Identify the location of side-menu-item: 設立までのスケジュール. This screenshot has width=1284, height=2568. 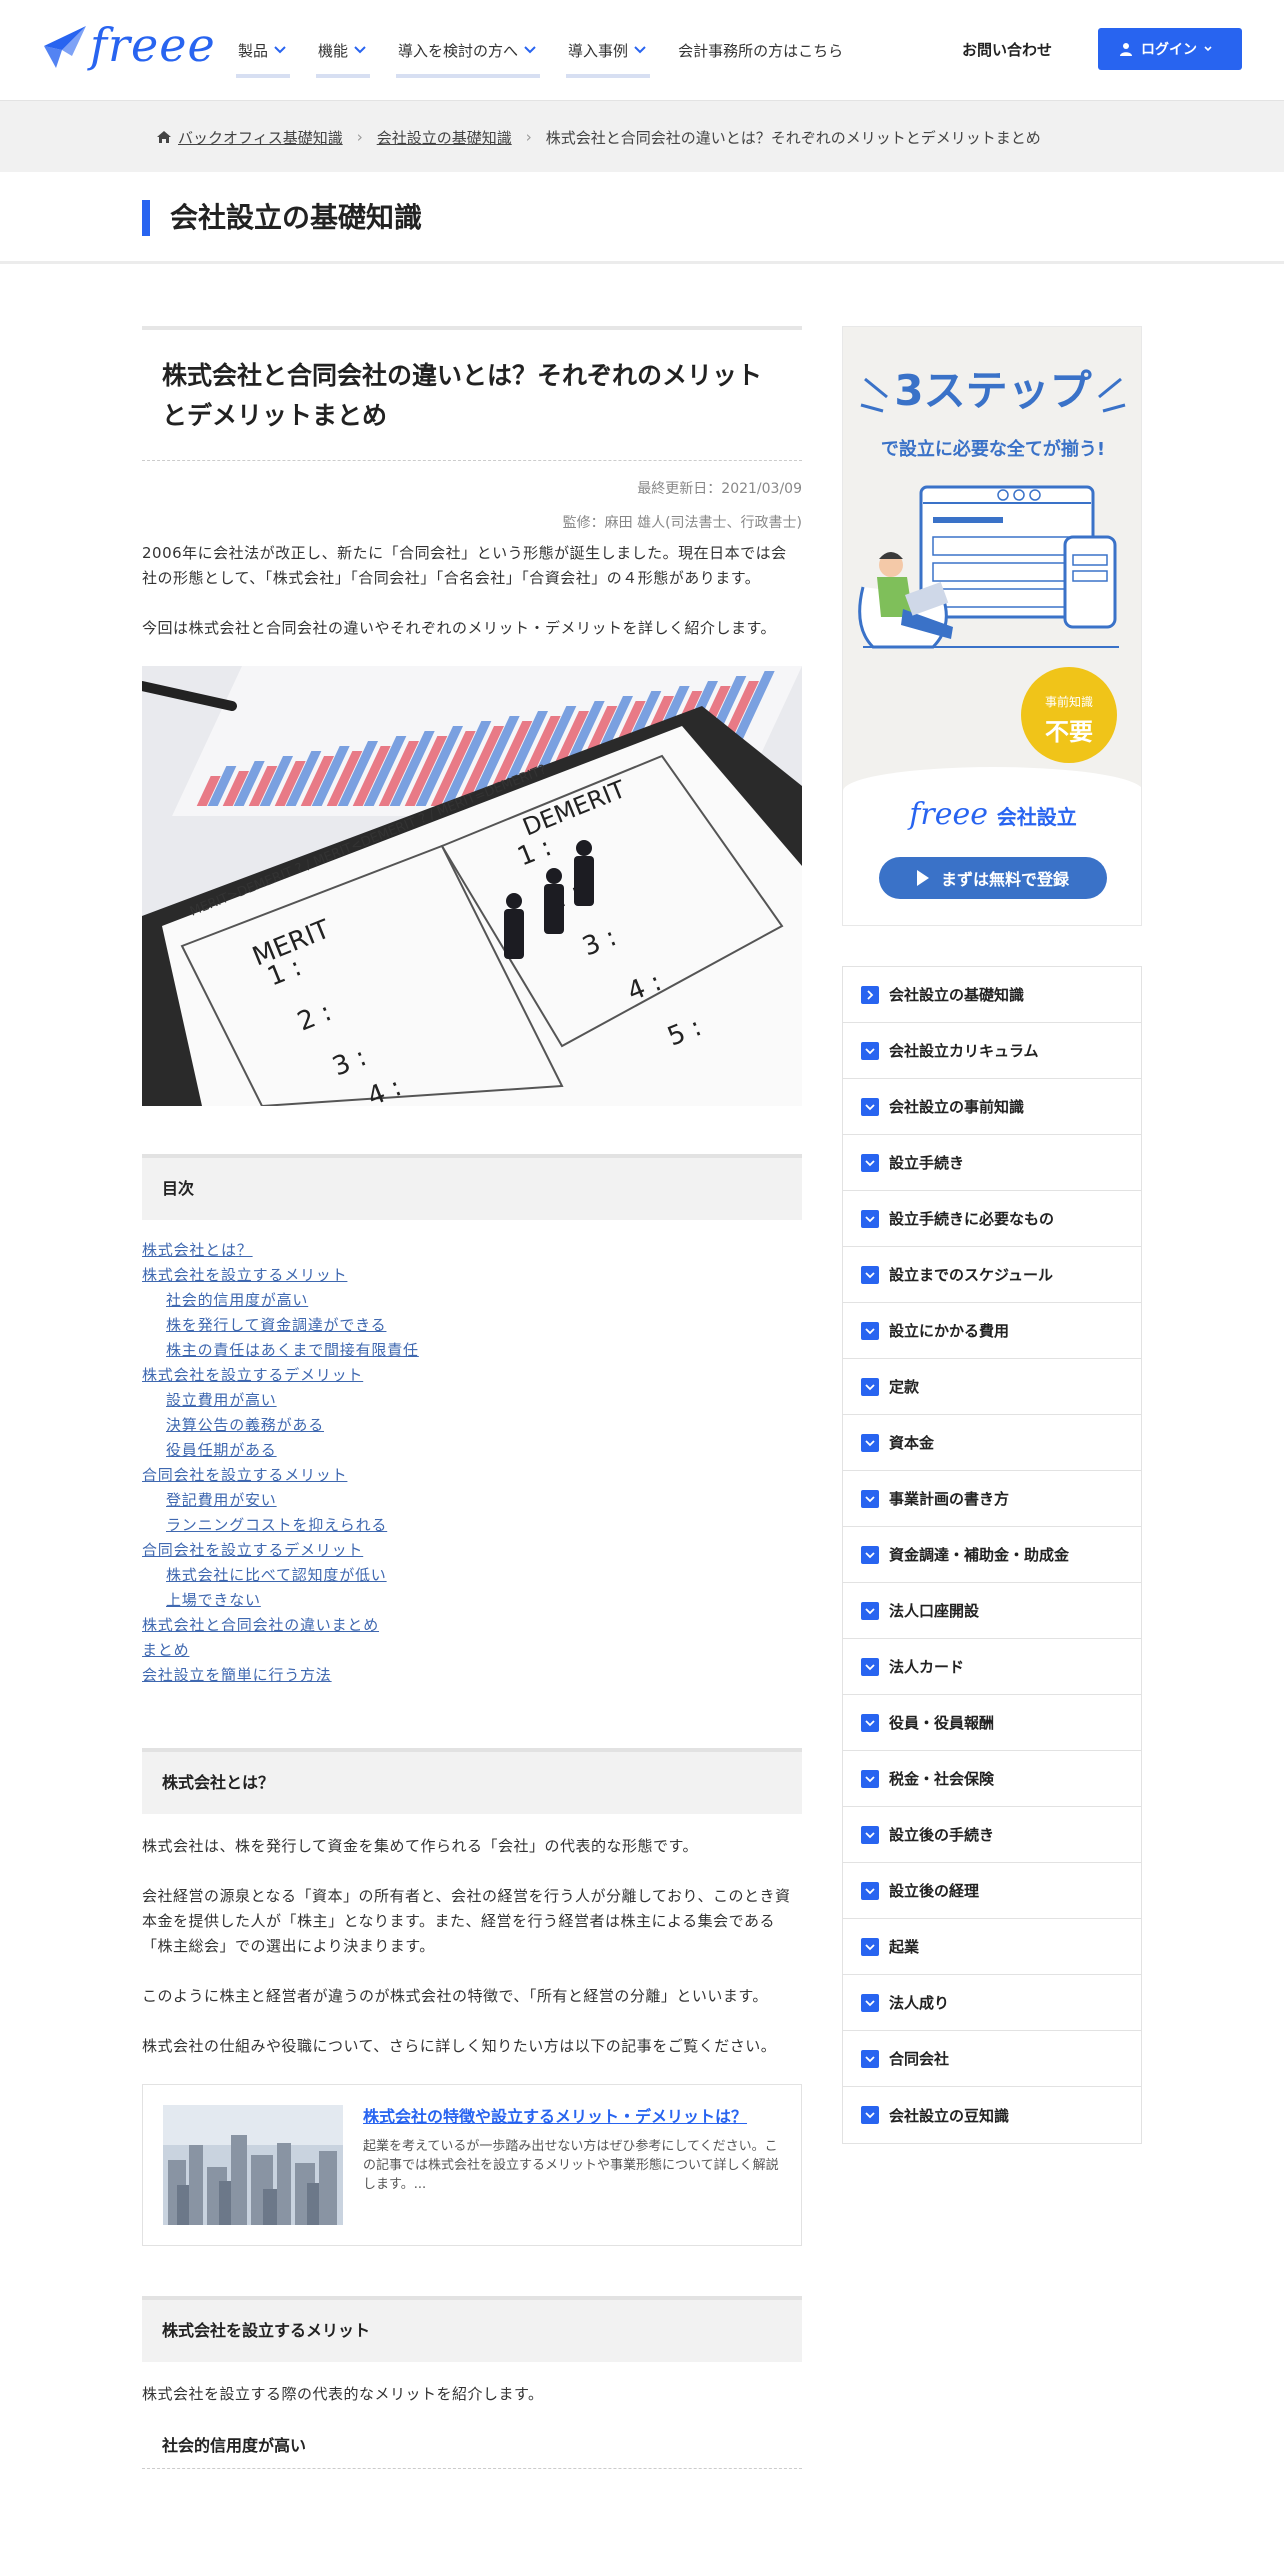
(992, 1275).